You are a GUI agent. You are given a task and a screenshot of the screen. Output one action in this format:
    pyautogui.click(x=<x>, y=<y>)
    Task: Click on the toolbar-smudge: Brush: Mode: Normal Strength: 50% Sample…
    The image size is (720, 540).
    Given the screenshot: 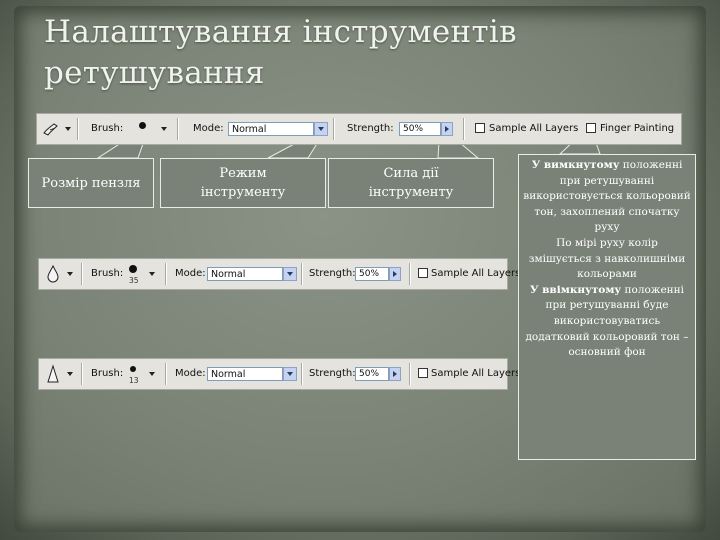 What is the action you would take?
    pyautogui.click(x=359, y=129)
    